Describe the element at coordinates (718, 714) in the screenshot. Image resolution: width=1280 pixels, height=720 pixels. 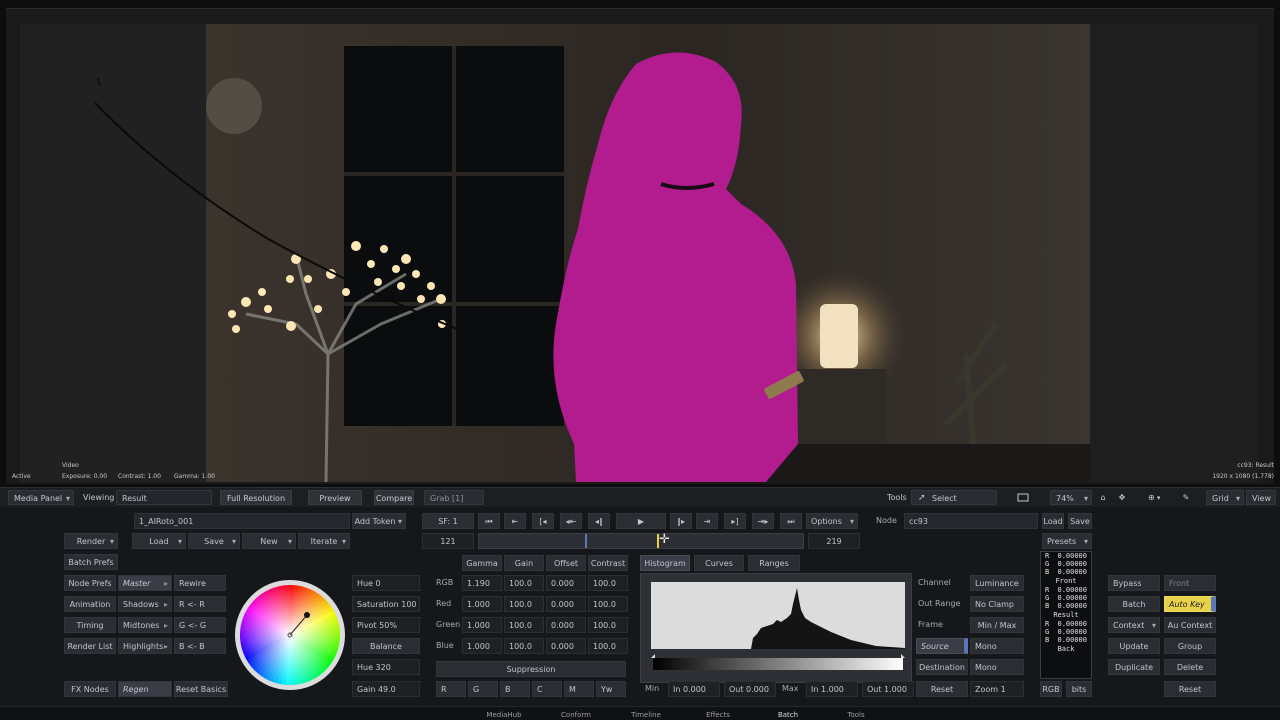
I see `bottom-tab-3: Effects` at that location.